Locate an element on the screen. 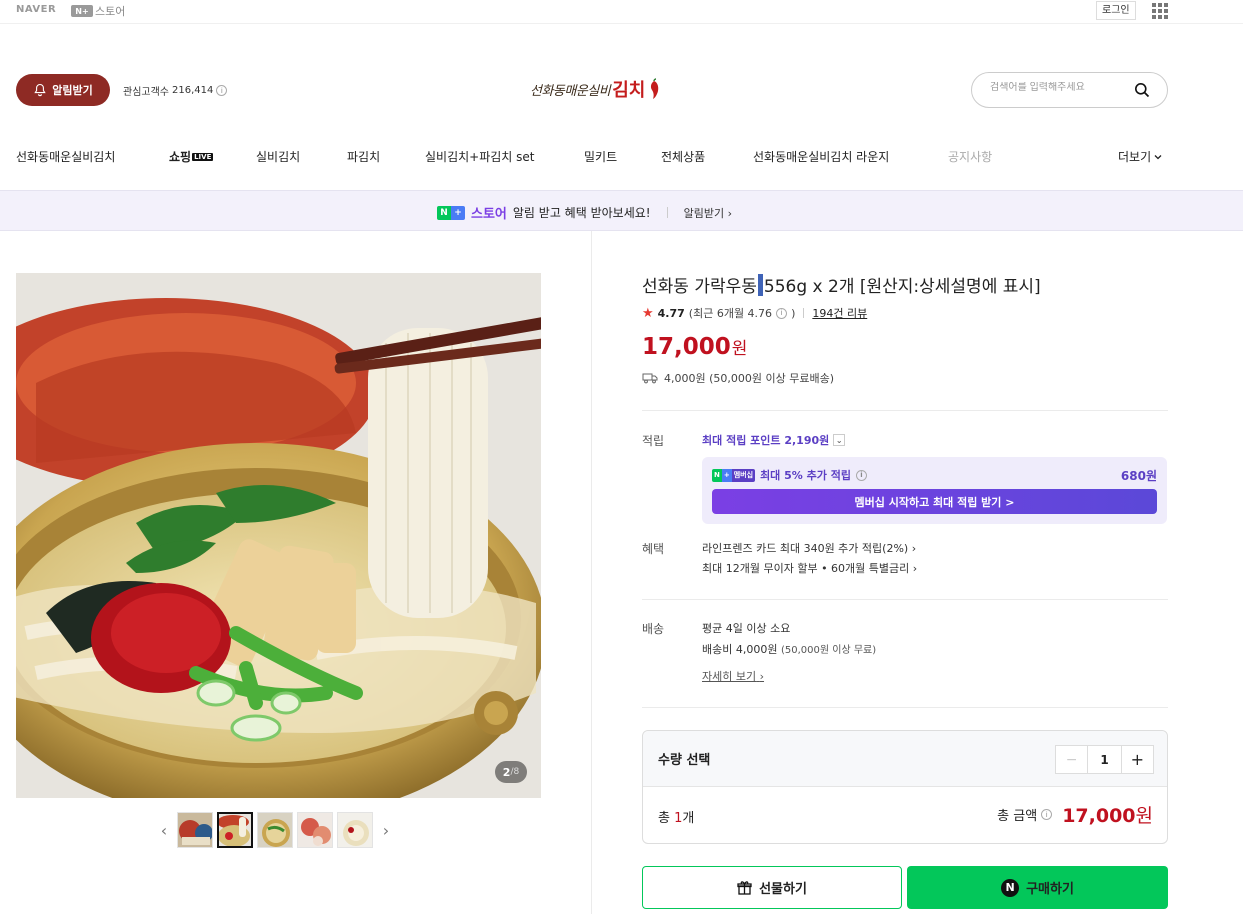  notification-banner: N + 스토어 알림 받고 혜택 받아보세요! 알림받기 › is located at coordinates (621, 210).